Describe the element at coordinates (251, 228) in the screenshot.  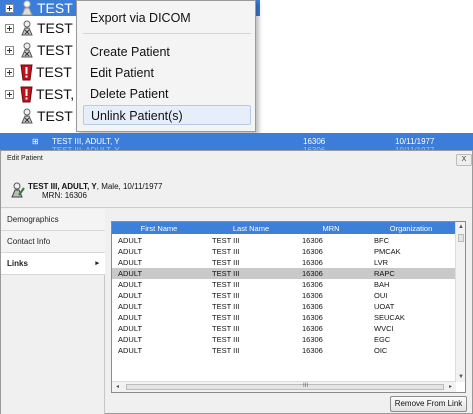
I see `column-header-last-name: Last Name` at that location.